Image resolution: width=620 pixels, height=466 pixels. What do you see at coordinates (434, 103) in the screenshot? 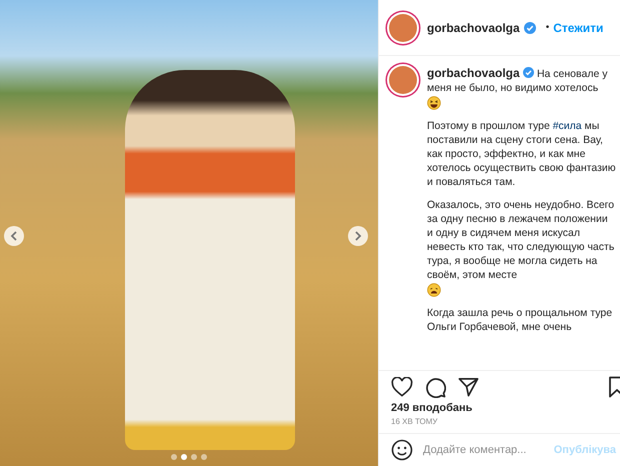
I see `laughing-face-icon` at bounding box center [434, 103].